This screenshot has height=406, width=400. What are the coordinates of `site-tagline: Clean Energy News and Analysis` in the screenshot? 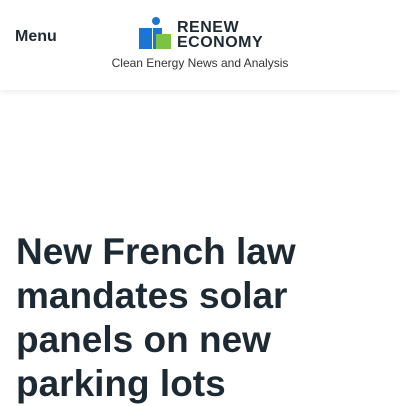 It's located at (200, 63).